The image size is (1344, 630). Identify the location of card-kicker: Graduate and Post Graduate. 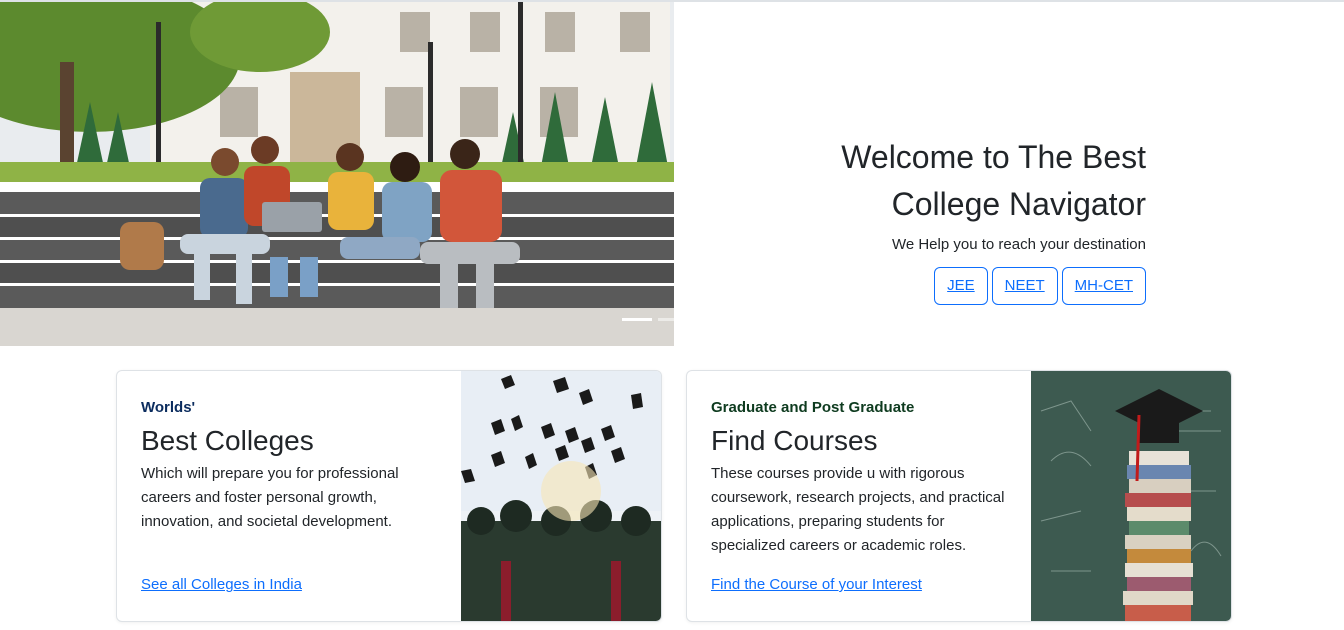
(813, 407).